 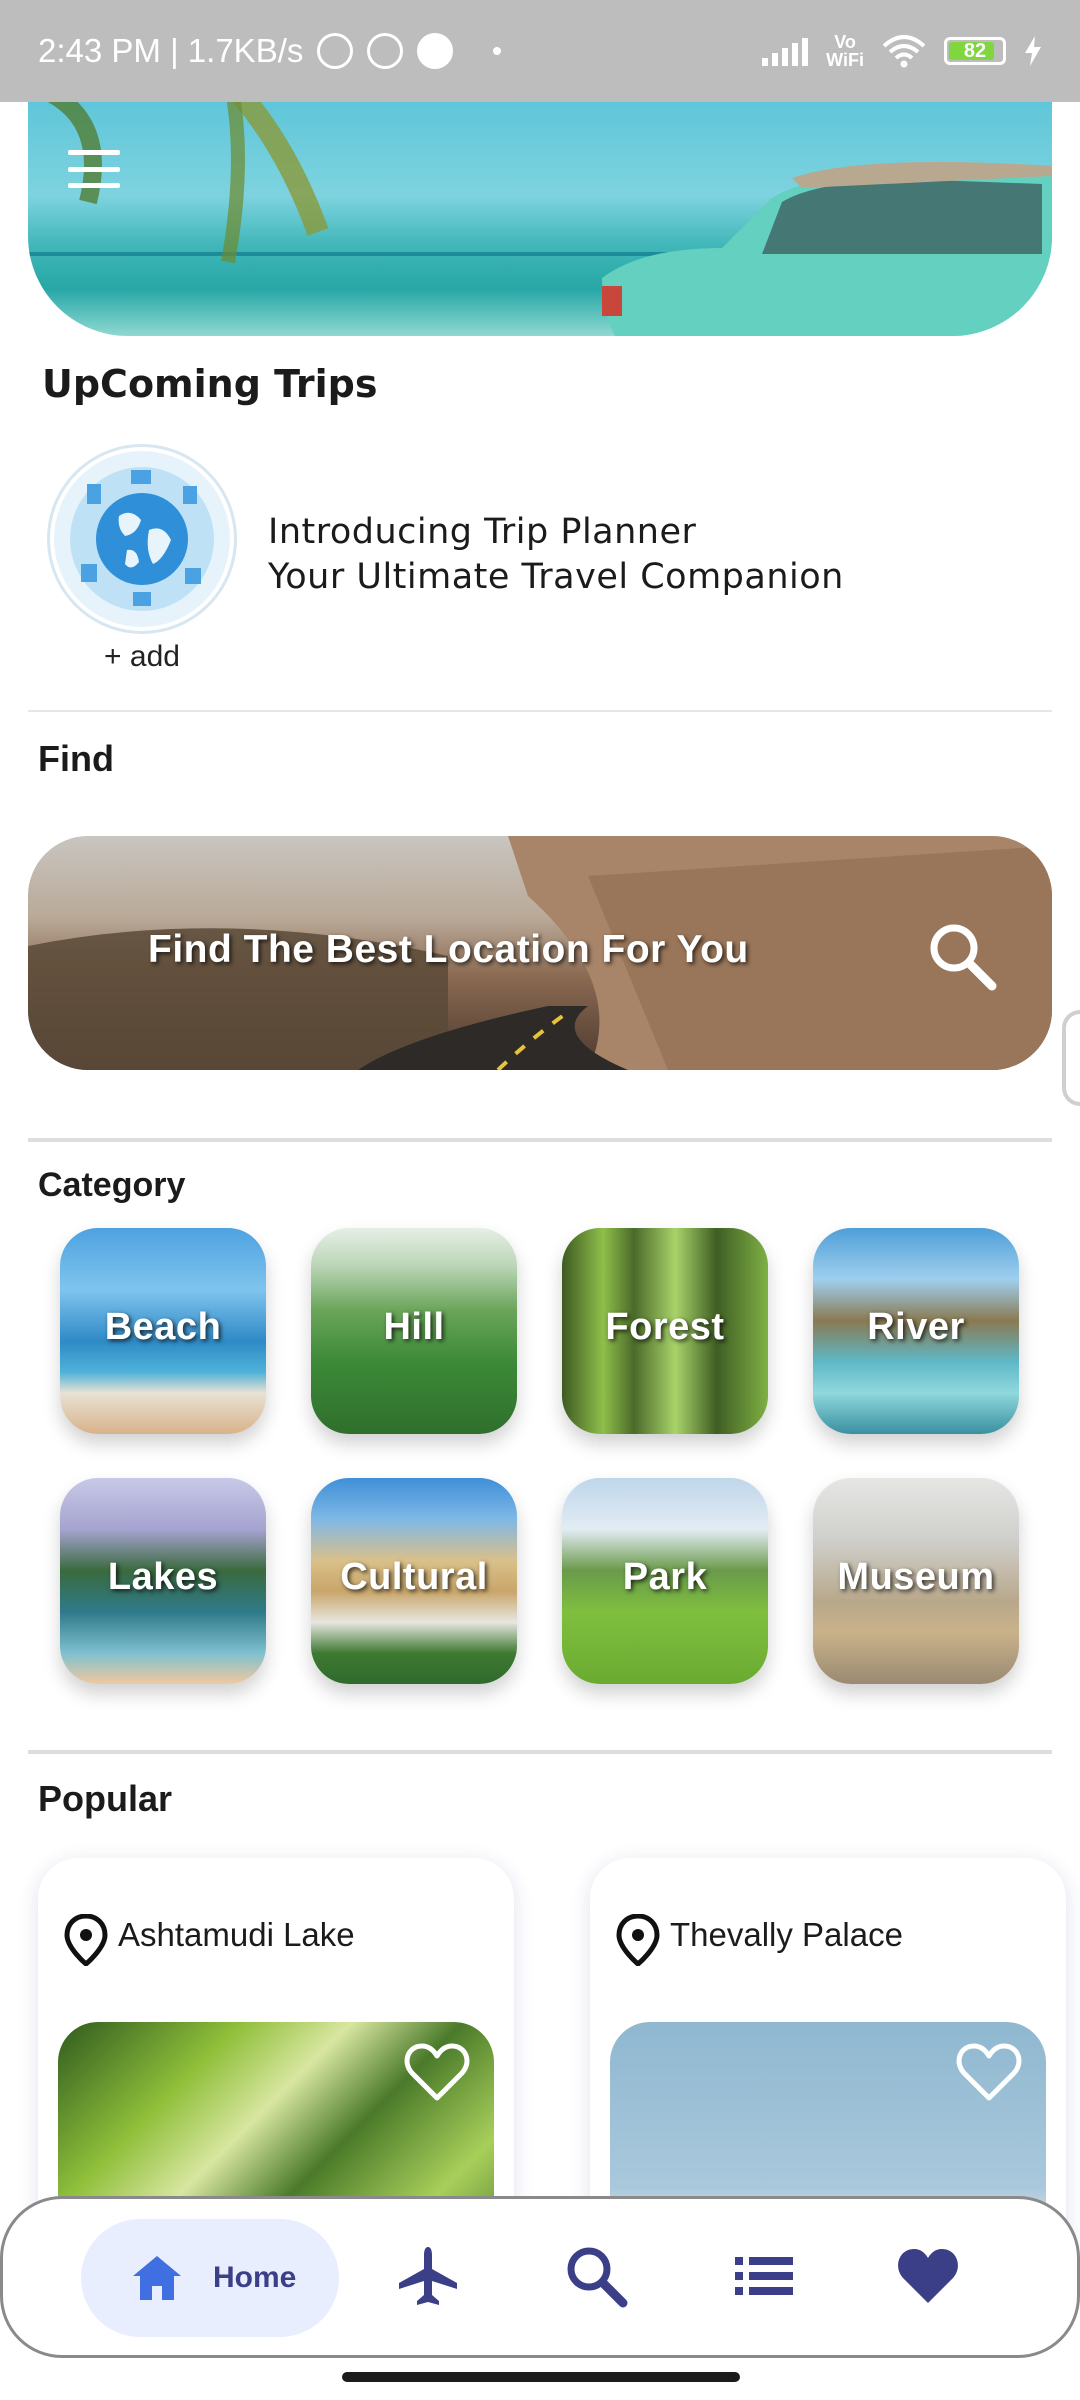 What do you see at coordinates (541, 2377) in the screenshot?
I see `home-gesture-indicator` at bounding box center [541, 2377].